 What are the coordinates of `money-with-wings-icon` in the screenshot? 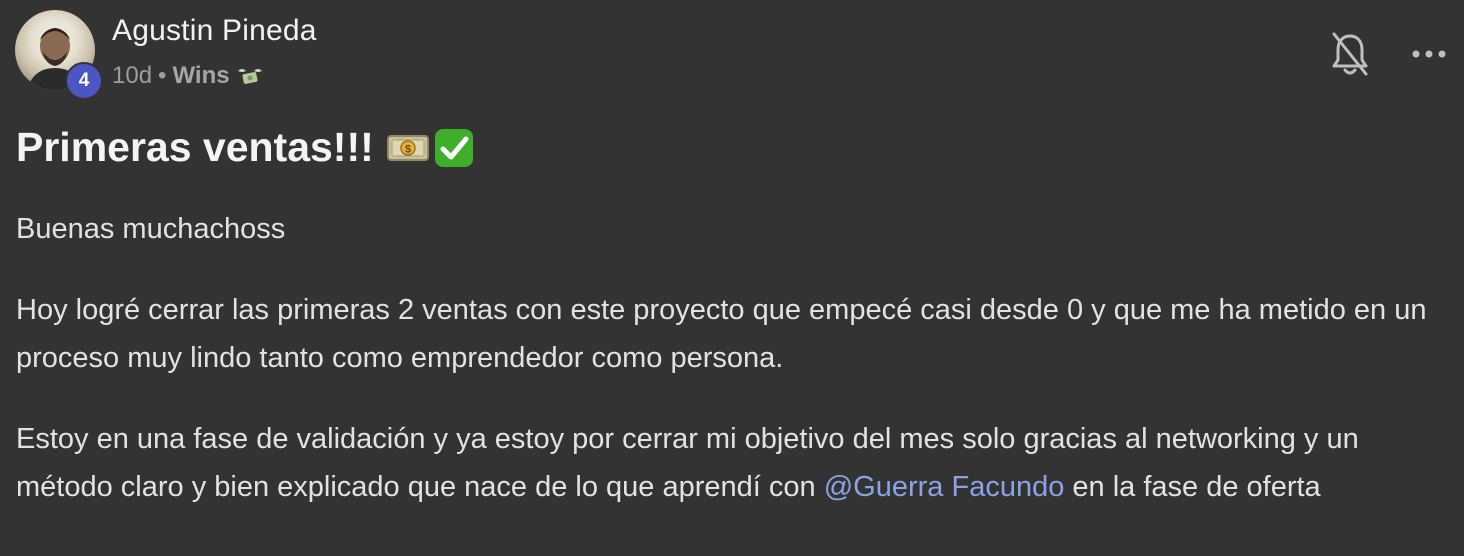 It's located at (250, 76).